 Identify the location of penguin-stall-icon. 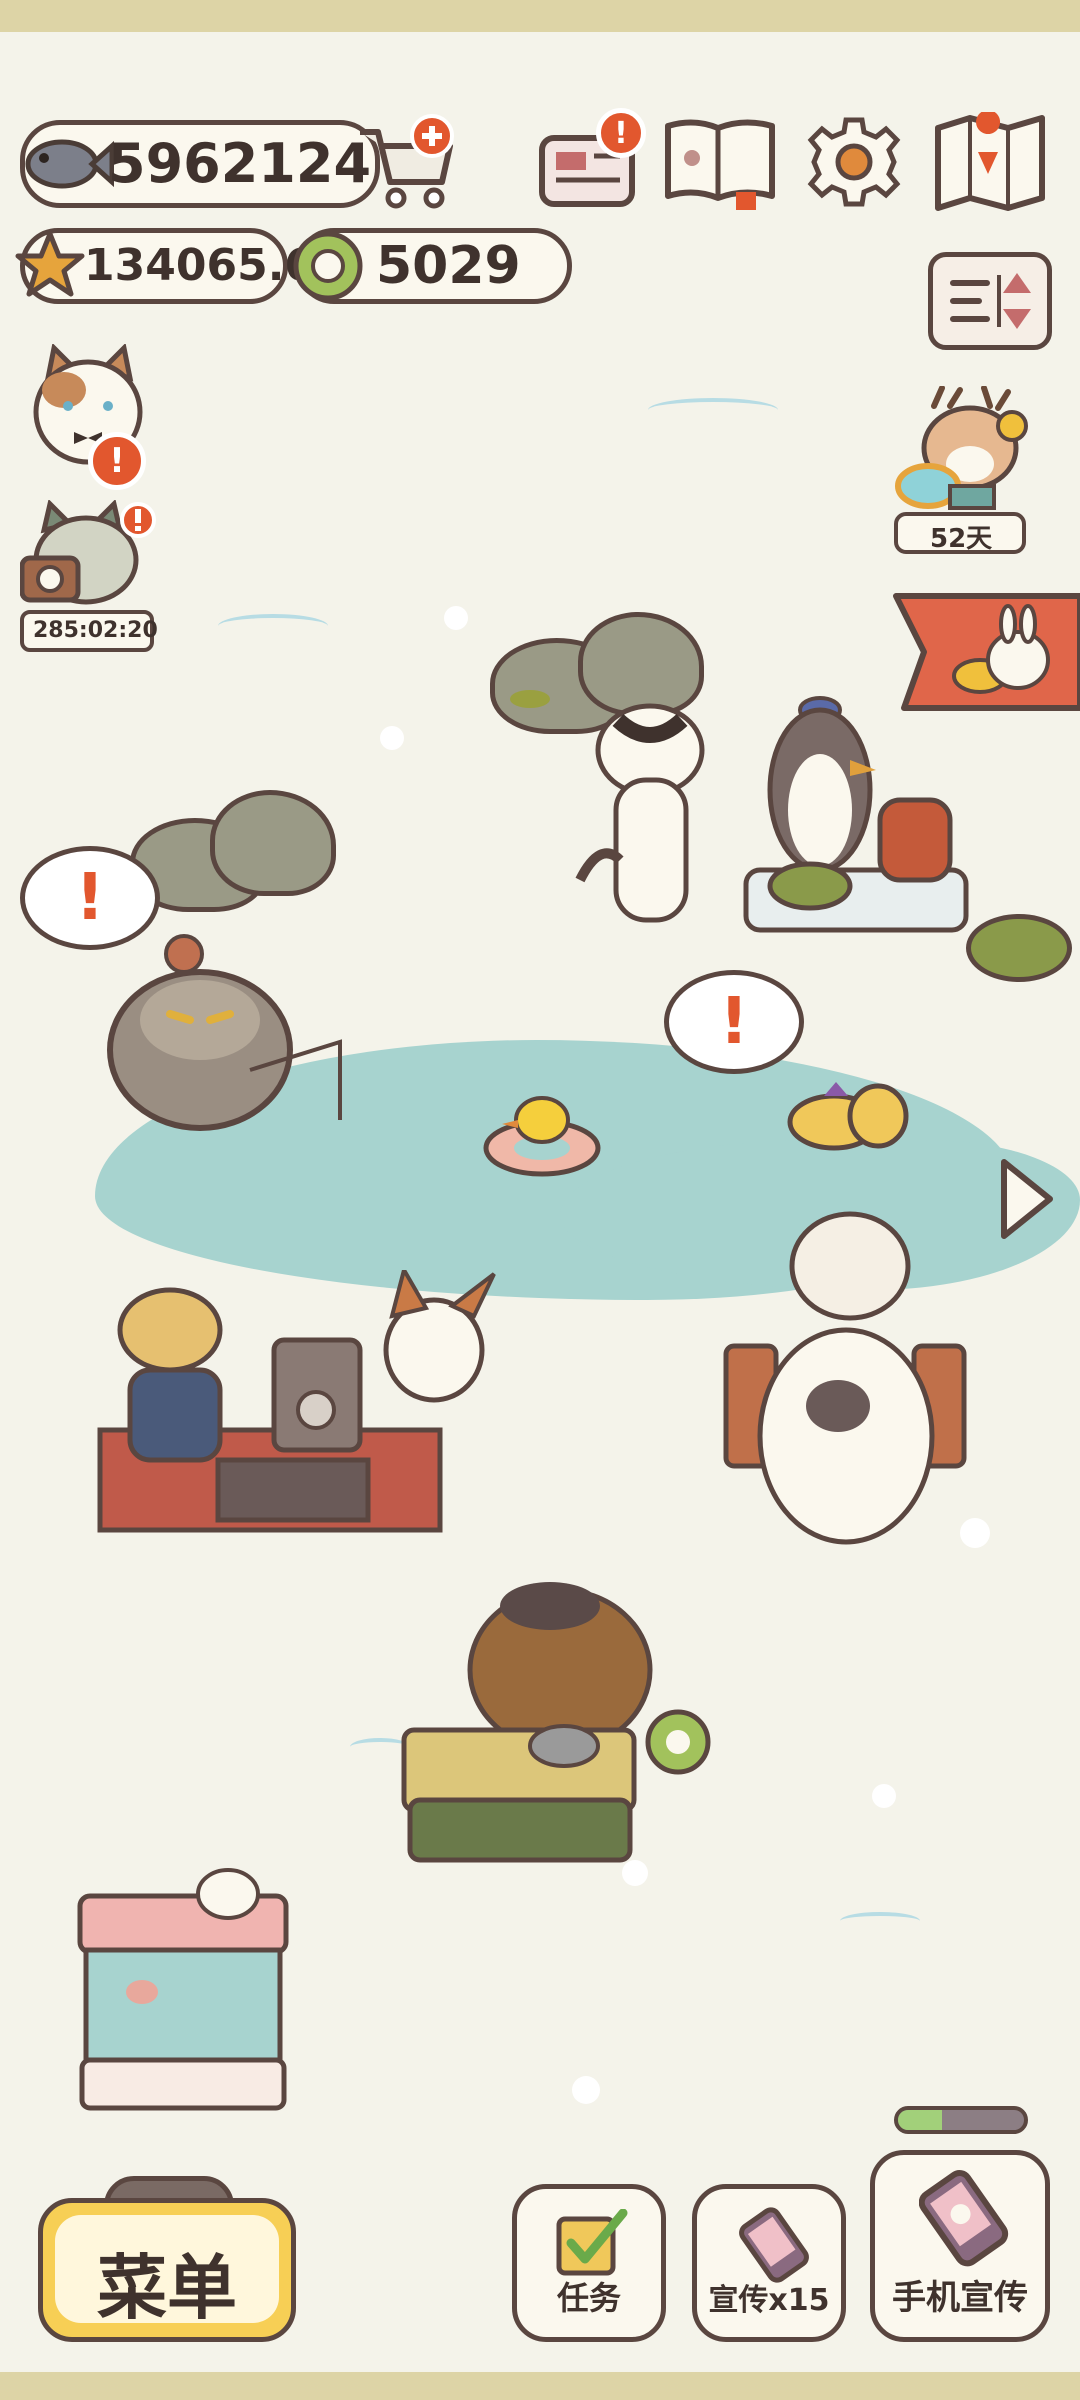
(856, 814).